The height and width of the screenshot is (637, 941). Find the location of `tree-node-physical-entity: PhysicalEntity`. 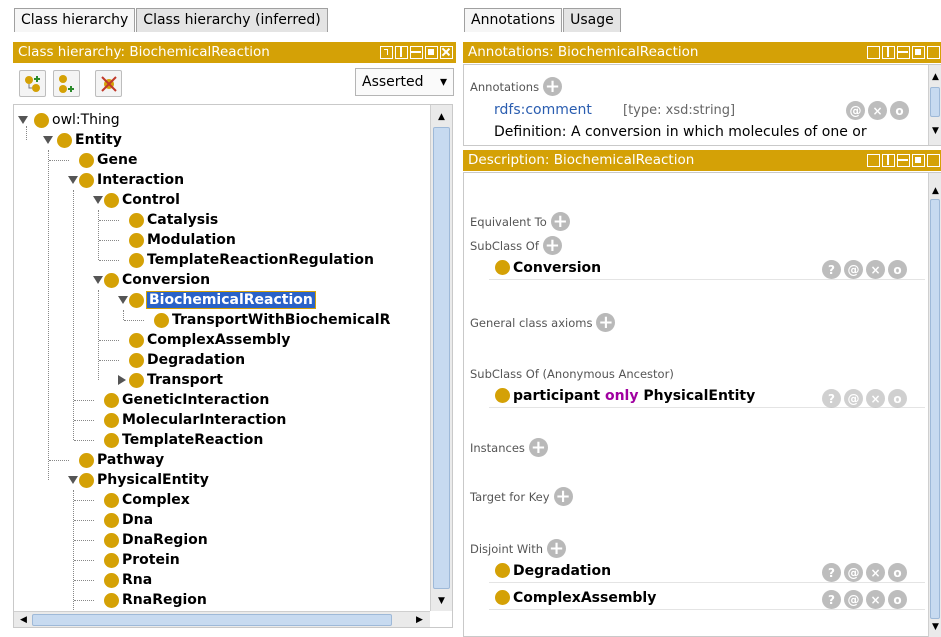

tree-node-physical-entity: PhysicalEntity is located at coordinates (144, 480).